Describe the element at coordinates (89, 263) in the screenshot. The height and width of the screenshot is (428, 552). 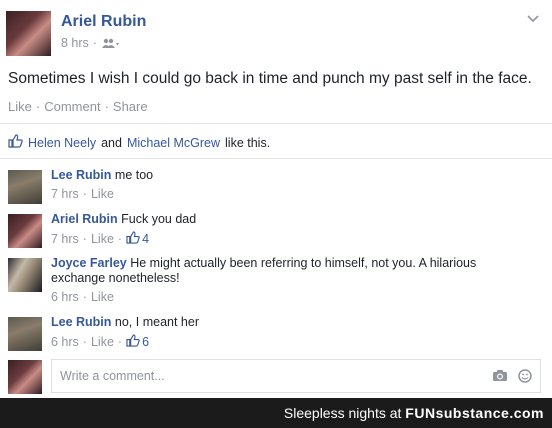
I see `comment-author: Joyce Farley` at that location.